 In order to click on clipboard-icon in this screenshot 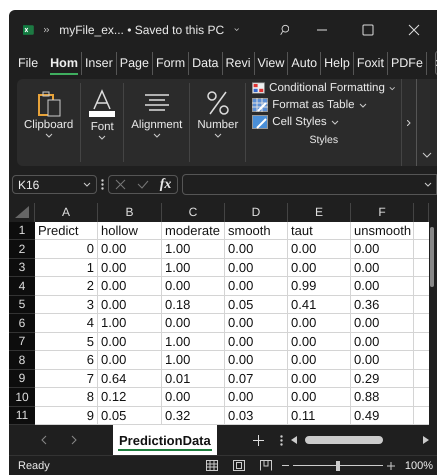, I will do `click(48, 103)`.